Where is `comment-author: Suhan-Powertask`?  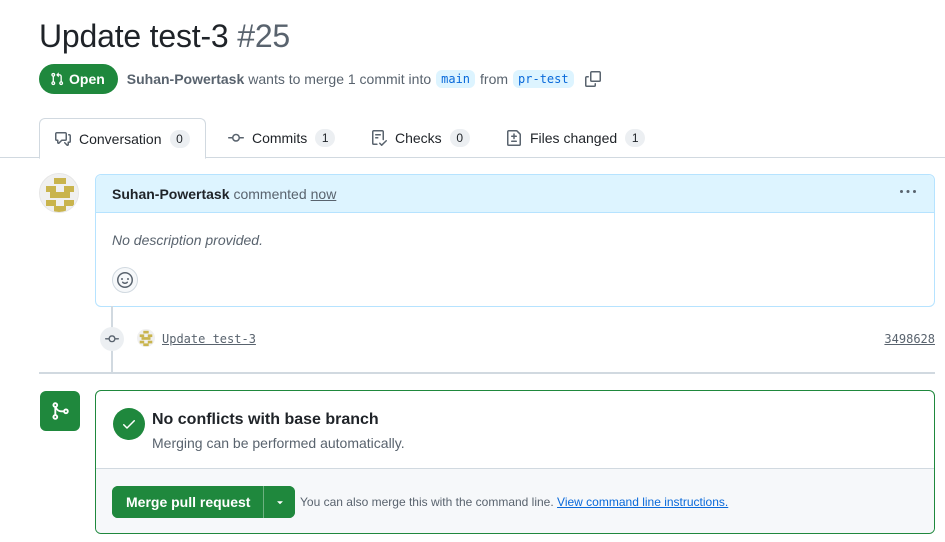 comment-author: Suhan-Powertask is located at coordinates (170, 194).